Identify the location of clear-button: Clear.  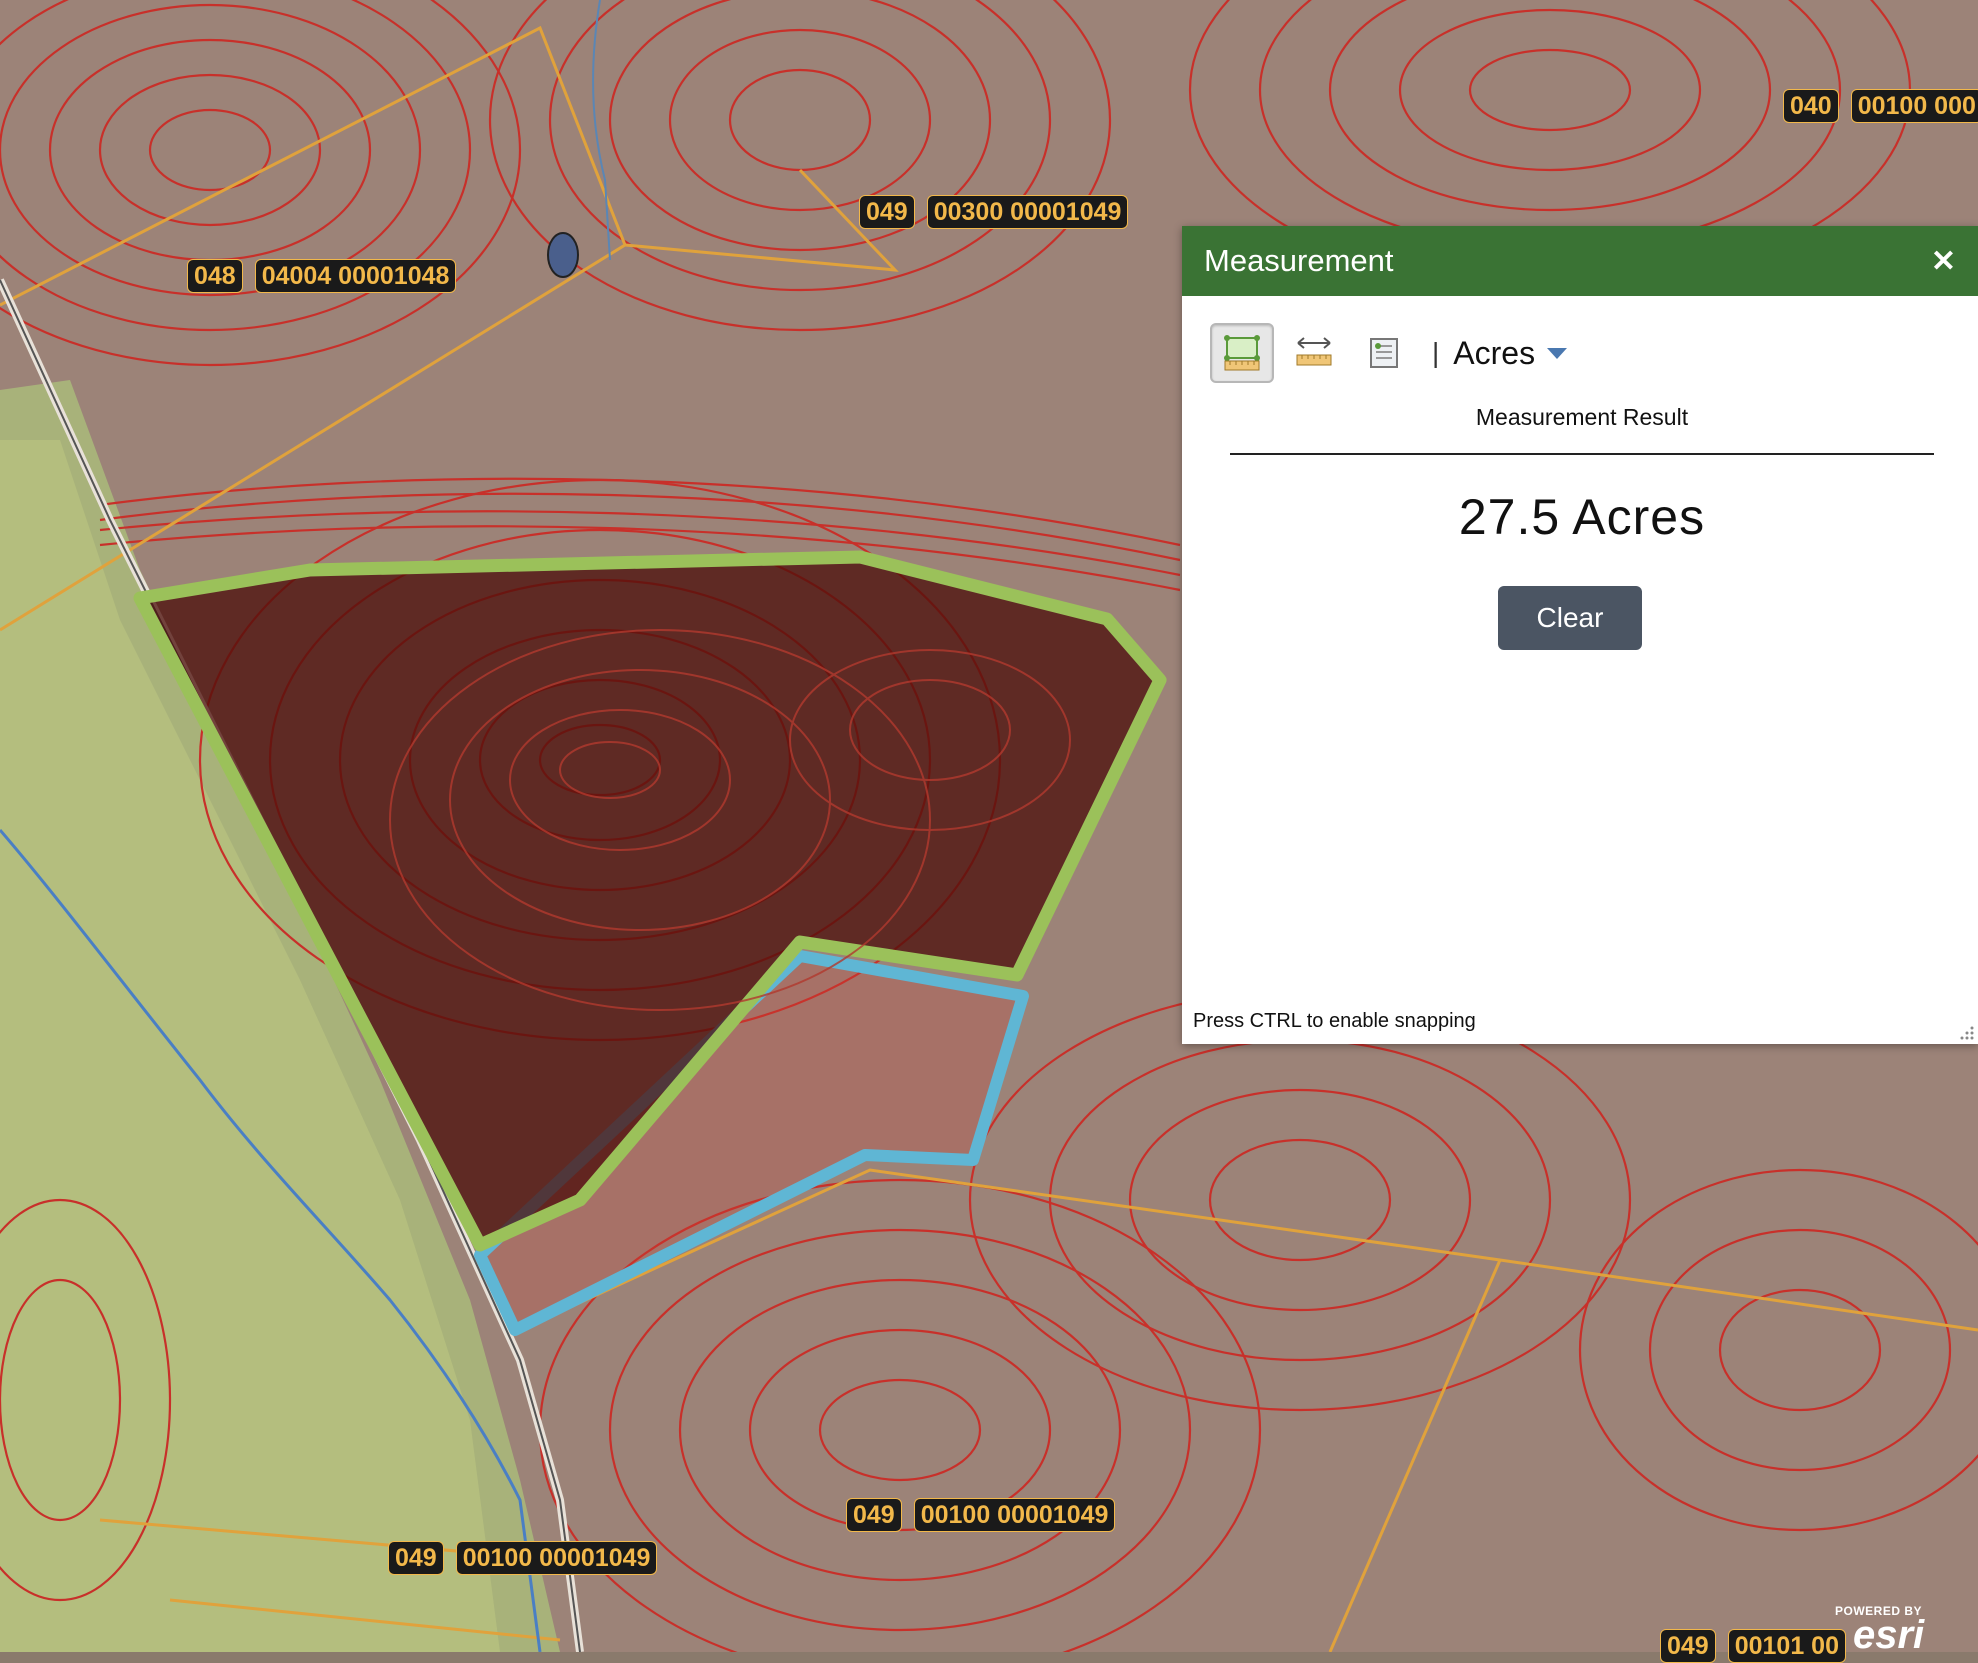
(1570, 618).